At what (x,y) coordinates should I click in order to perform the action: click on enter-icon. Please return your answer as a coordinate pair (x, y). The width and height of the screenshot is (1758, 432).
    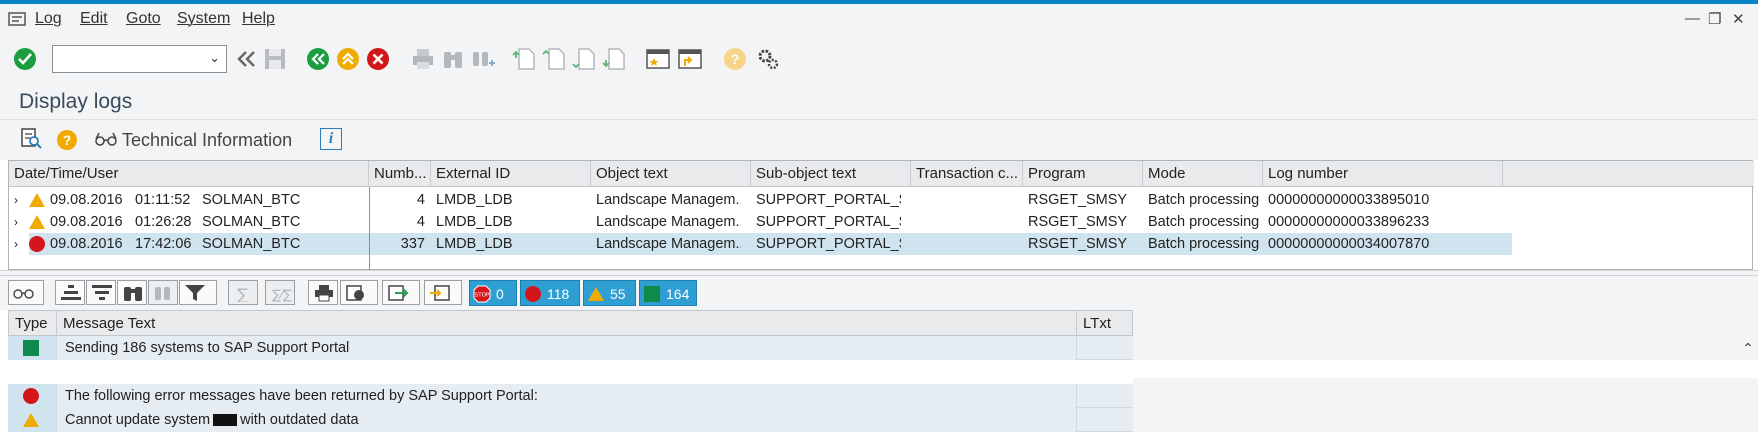
    Looking at the image, I should click on (25, 59).